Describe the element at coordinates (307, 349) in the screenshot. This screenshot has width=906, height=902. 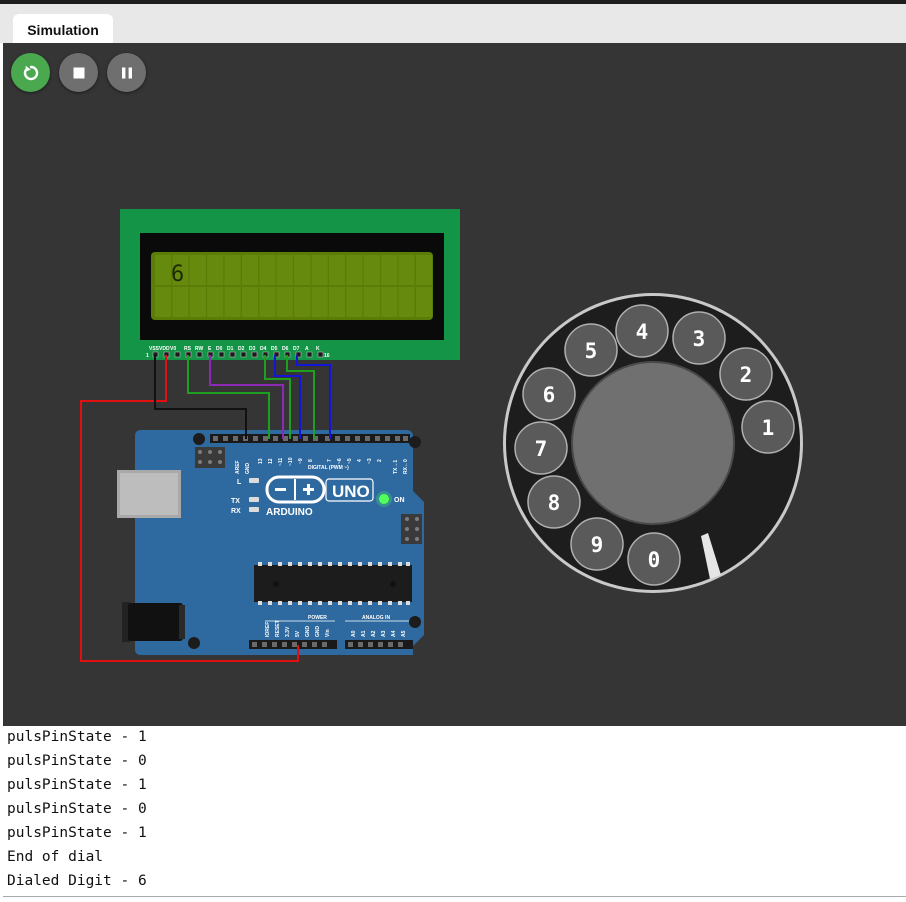
I see `svg-text: A` at that location.